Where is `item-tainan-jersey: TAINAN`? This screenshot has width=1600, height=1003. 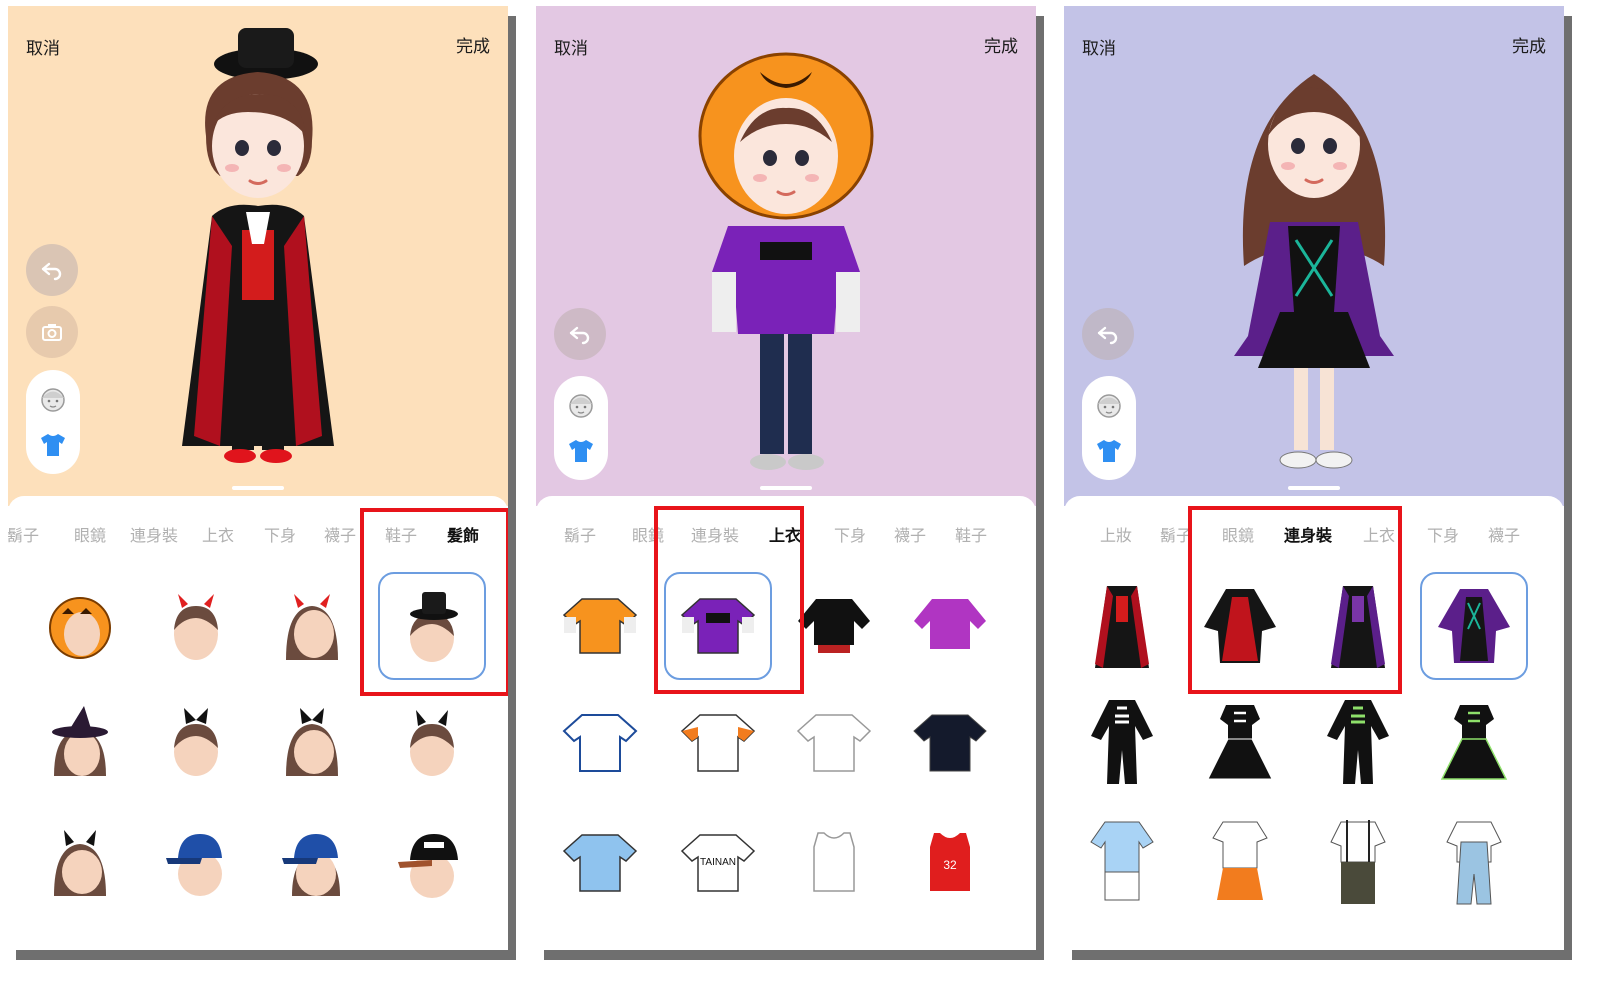
item-tainan-jersey: TAINAN is located at coordinates (718, 862).